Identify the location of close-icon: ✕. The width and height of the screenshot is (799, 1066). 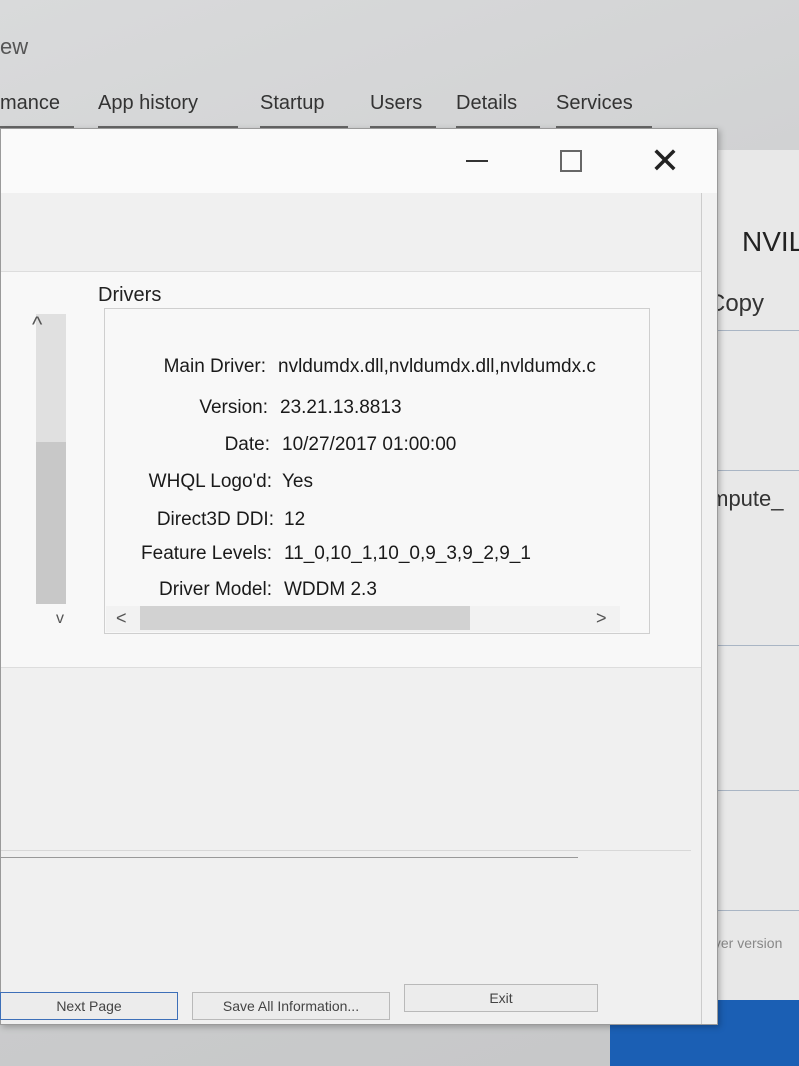
(665, 160).